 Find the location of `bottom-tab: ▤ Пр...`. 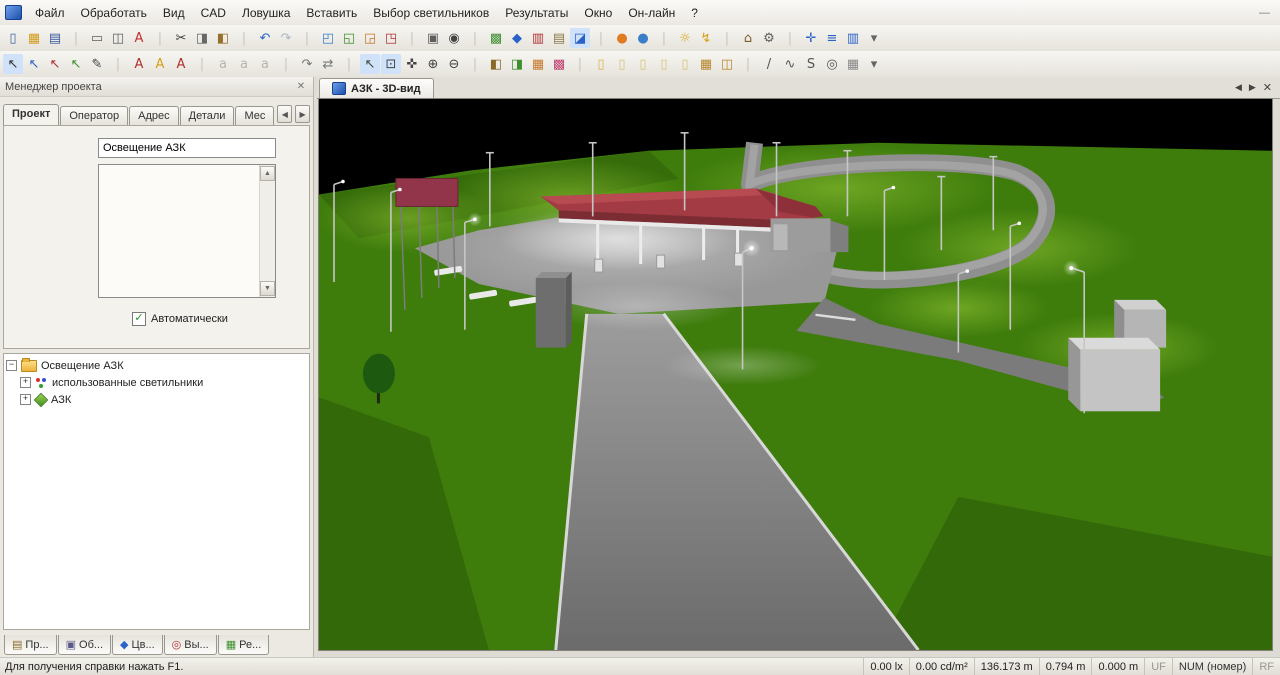

bottom-tab: ▤ Пр... is located at coordinates (30, 645).